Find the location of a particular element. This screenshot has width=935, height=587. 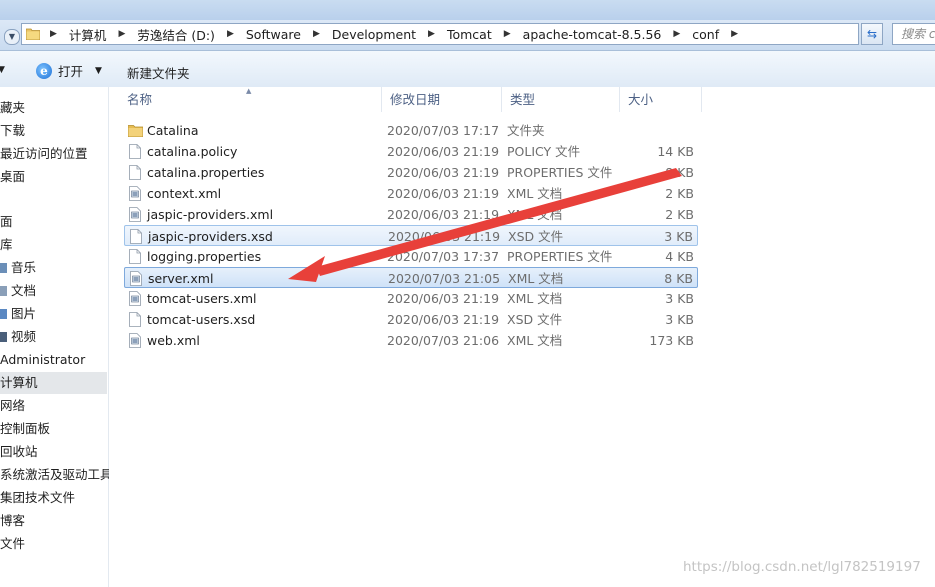

column-header-name: 名称 is located at coordinates (250, 99).